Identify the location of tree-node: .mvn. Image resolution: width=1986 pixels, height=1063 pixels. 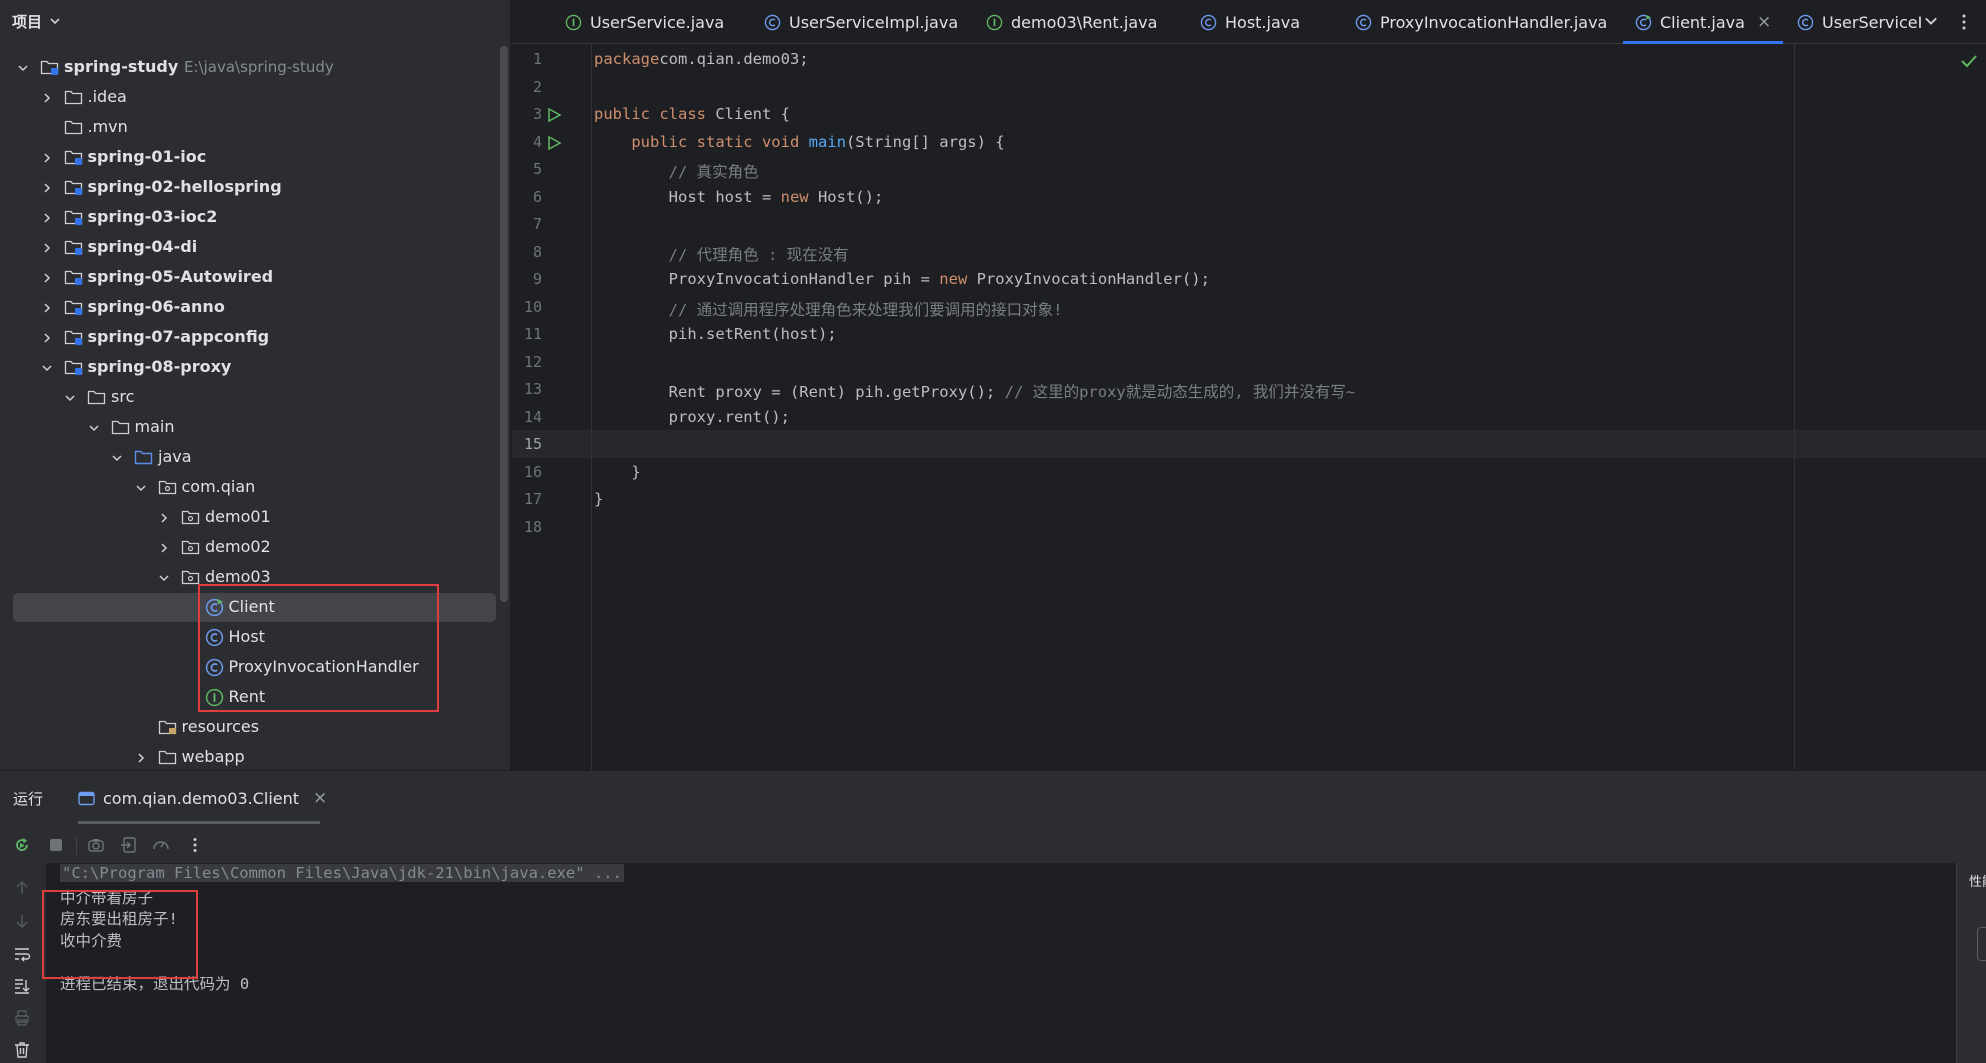
(255, 127).